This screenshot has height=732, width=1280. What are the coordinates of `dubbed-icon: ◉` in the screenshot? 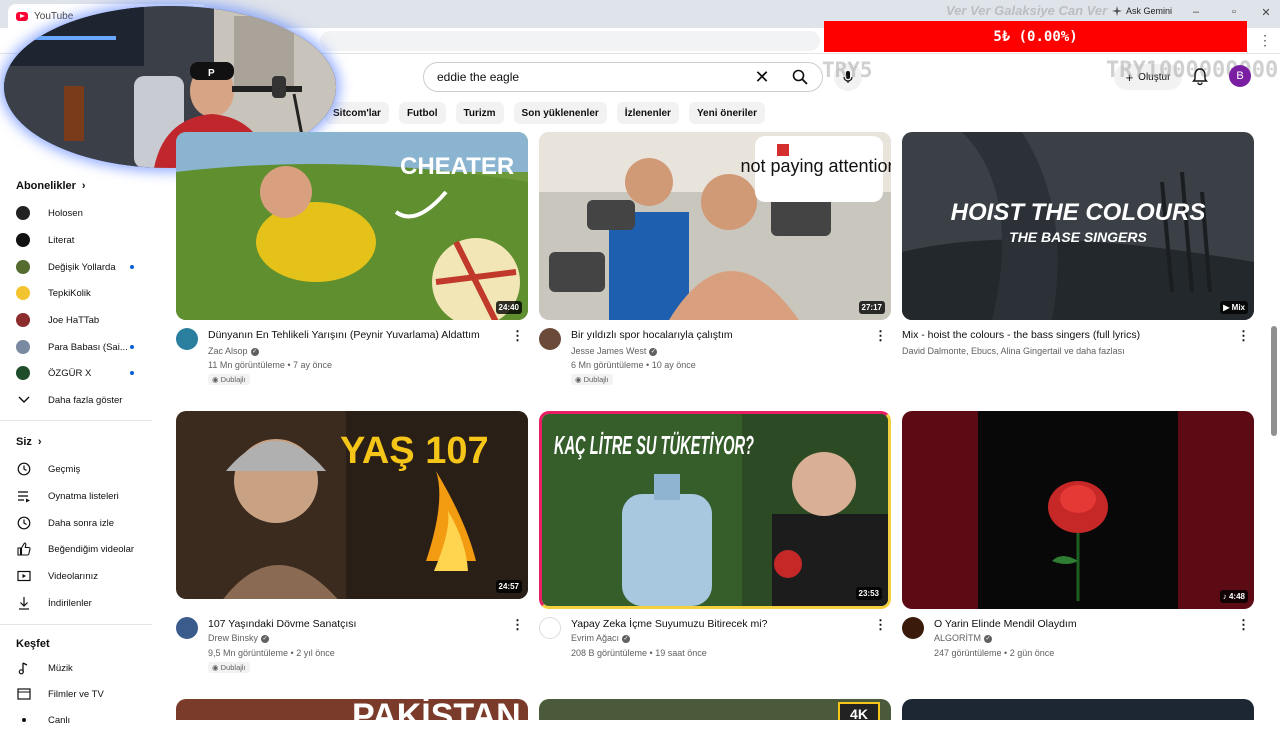 It's located at (579, 379).